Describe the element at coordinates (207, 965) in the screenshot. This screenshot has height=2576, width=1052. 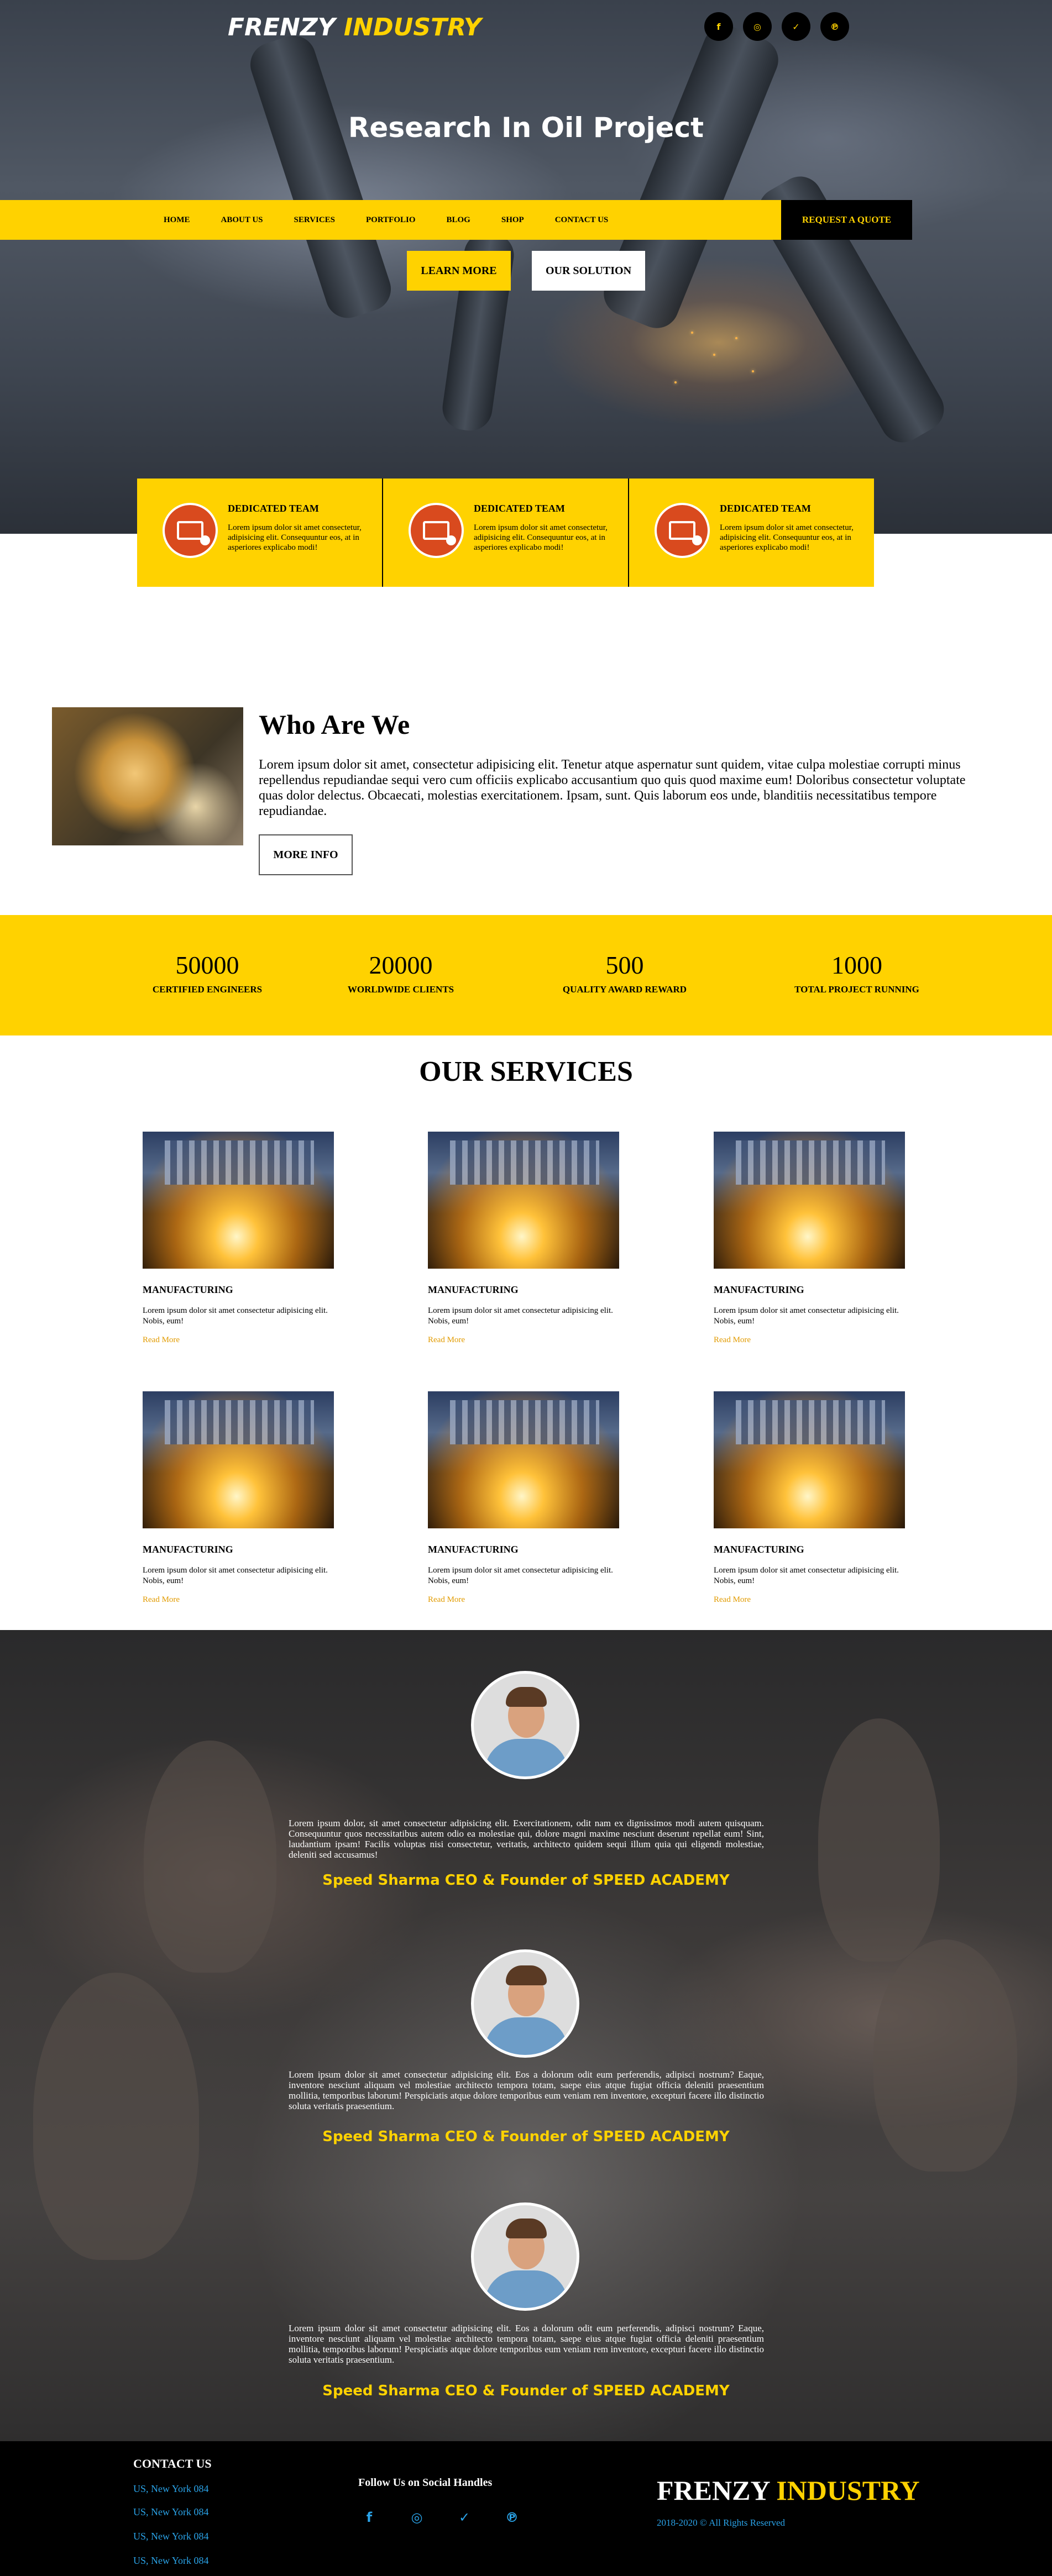
I see `stat-value: 50000` at that location.